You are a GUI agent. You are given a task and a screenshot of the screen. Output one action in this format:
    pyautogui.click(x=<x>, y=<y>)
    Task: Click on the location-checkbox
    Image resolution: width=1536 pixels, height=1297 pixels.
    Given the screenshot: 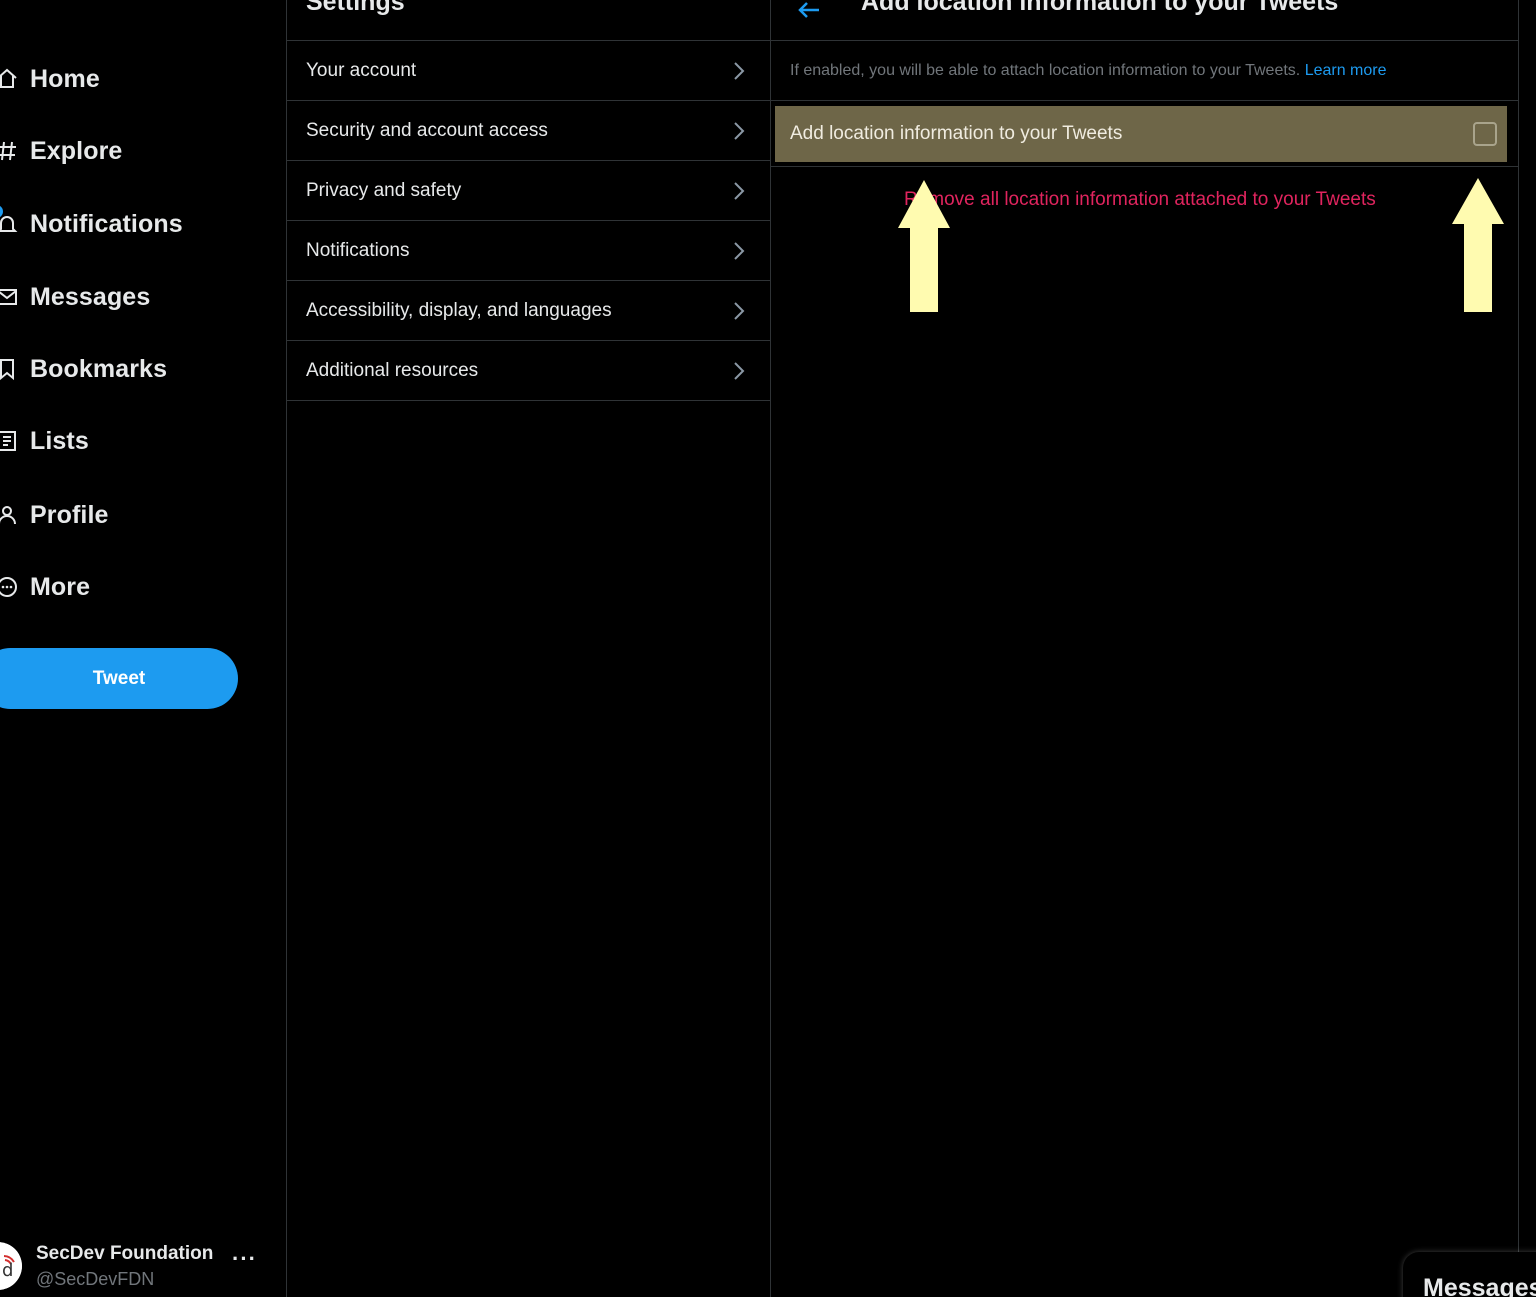 What is the action you would take?
    pyautogui.click(x=1485, y=134)
    